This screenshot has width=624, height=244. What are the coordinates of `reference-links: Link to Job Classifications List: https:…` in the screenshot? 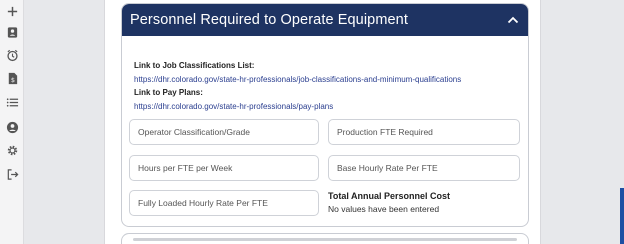 It's located at (297, 86).